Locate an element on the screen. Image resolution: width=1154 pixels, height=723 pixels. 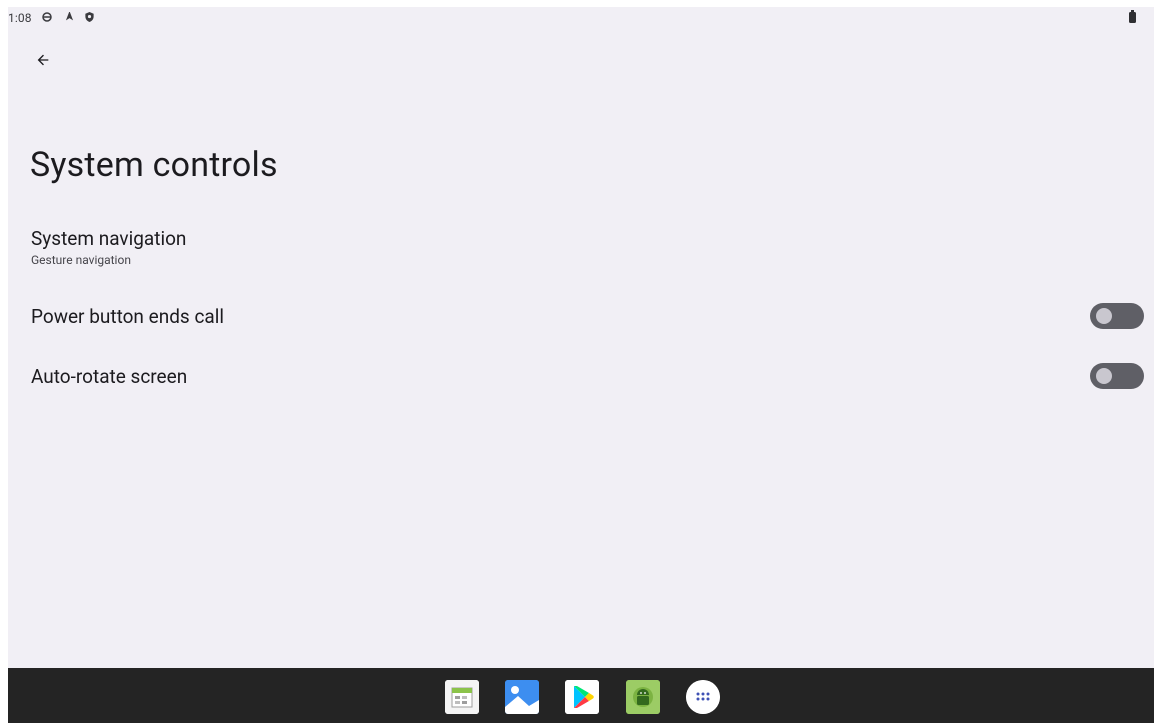
arrow-back-icon is located at coordinates (43, 62).